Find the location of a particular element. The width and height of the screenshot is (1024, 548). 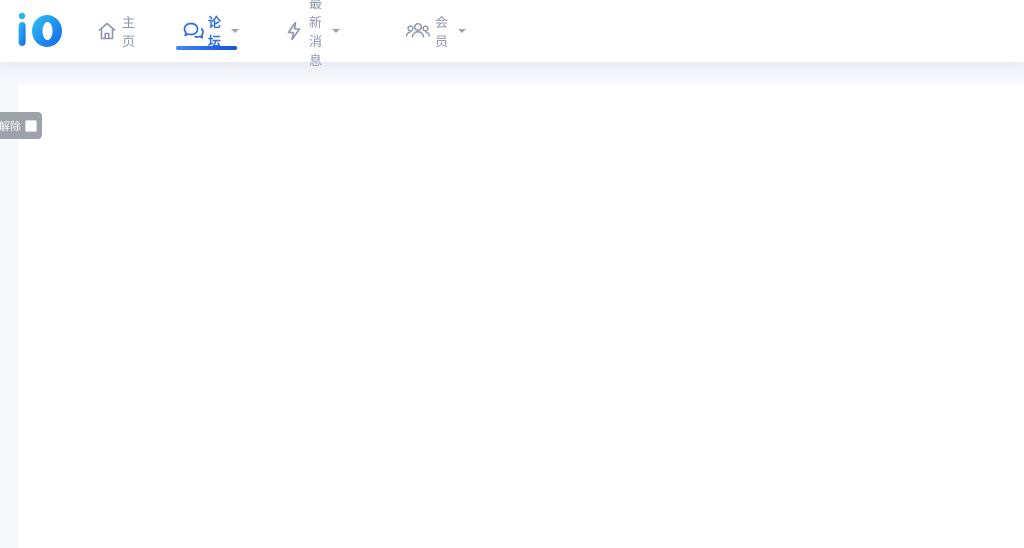

nav-item-label: 主页 is located at coordinates (129, 33).